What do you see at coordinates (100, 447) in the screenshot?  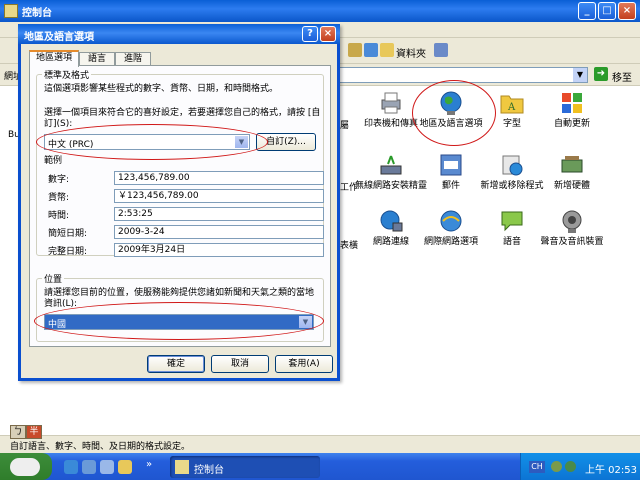 I see `status-text: 自訂語言、數字、時間、及日期的格式設定。` at bounding box center [100, 447].